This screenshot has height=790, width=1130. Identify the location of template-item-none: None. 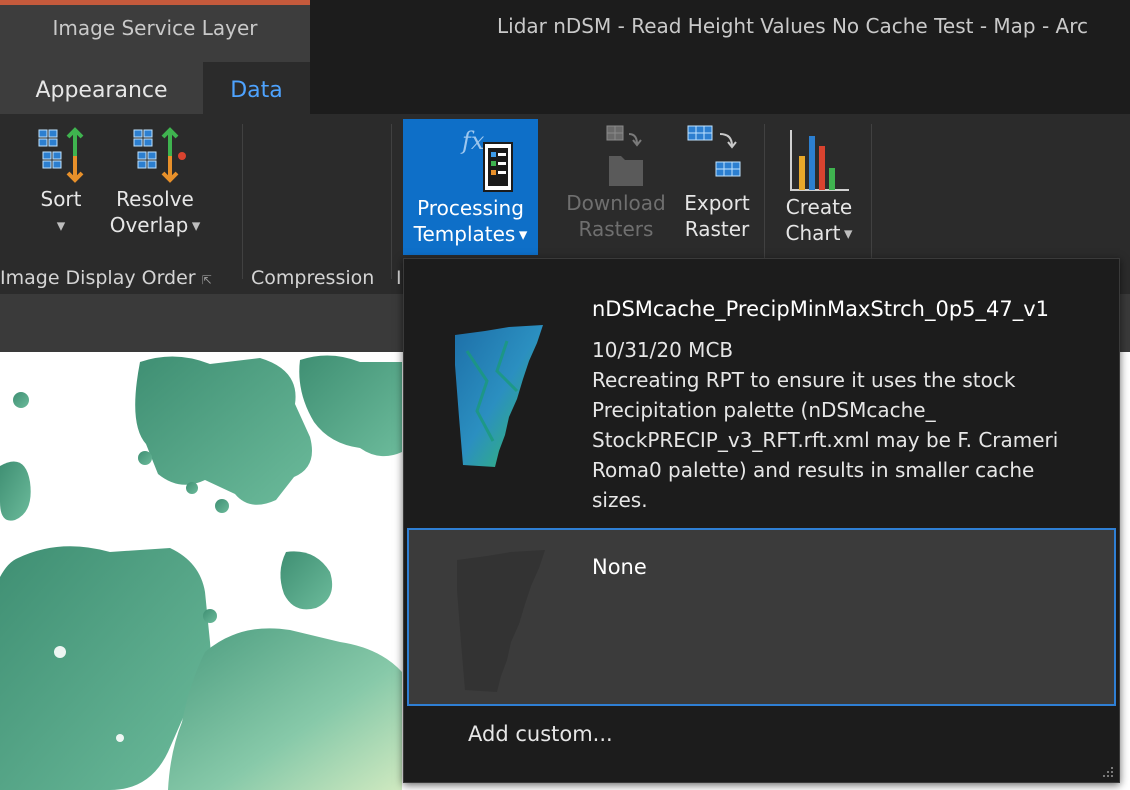
(761, 617).